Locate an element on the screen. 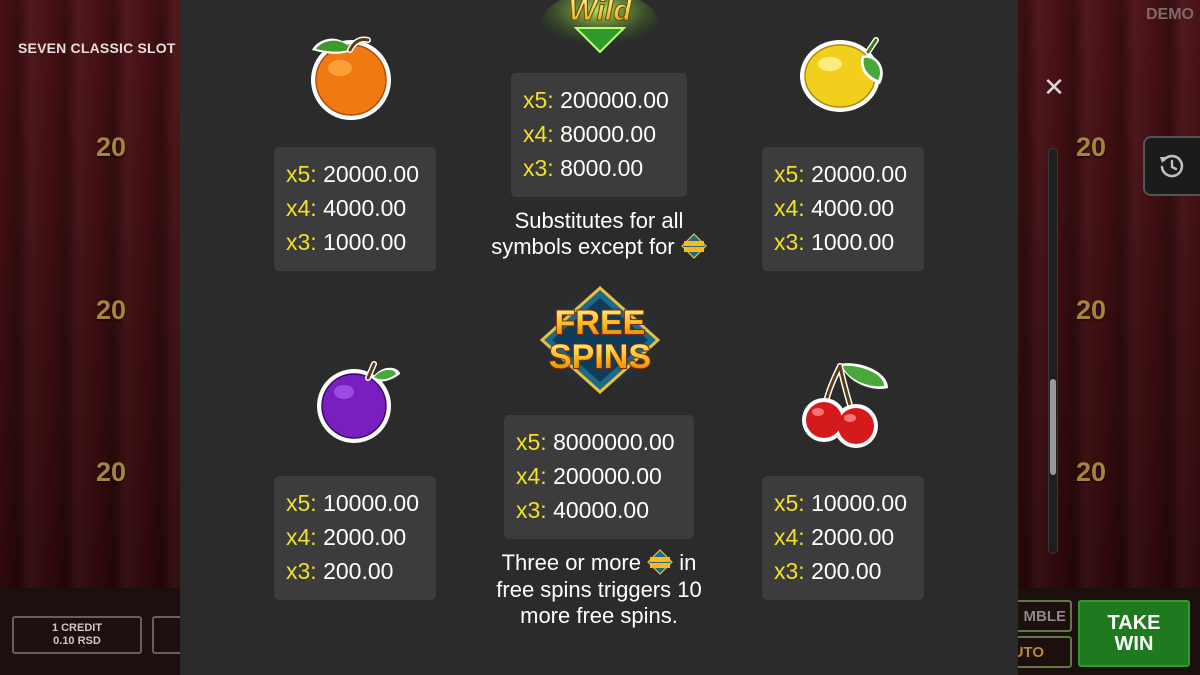  history-icon is located at coordinates (1172, 166).